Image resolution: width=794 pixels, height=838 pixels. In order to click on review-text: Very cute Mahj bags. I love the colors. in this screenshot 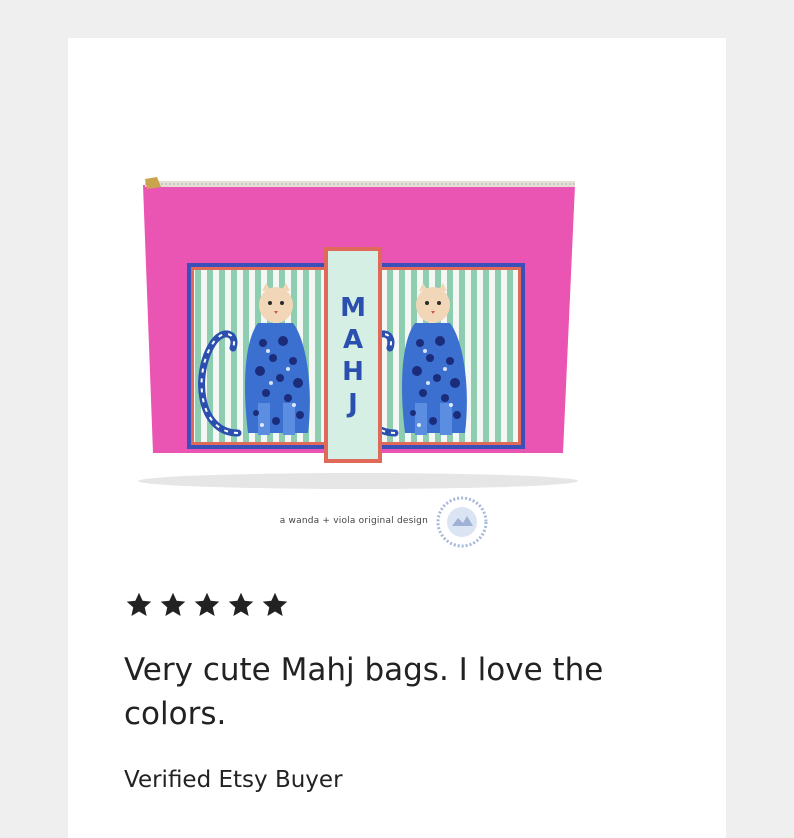, I will do `click(364, 692)`.